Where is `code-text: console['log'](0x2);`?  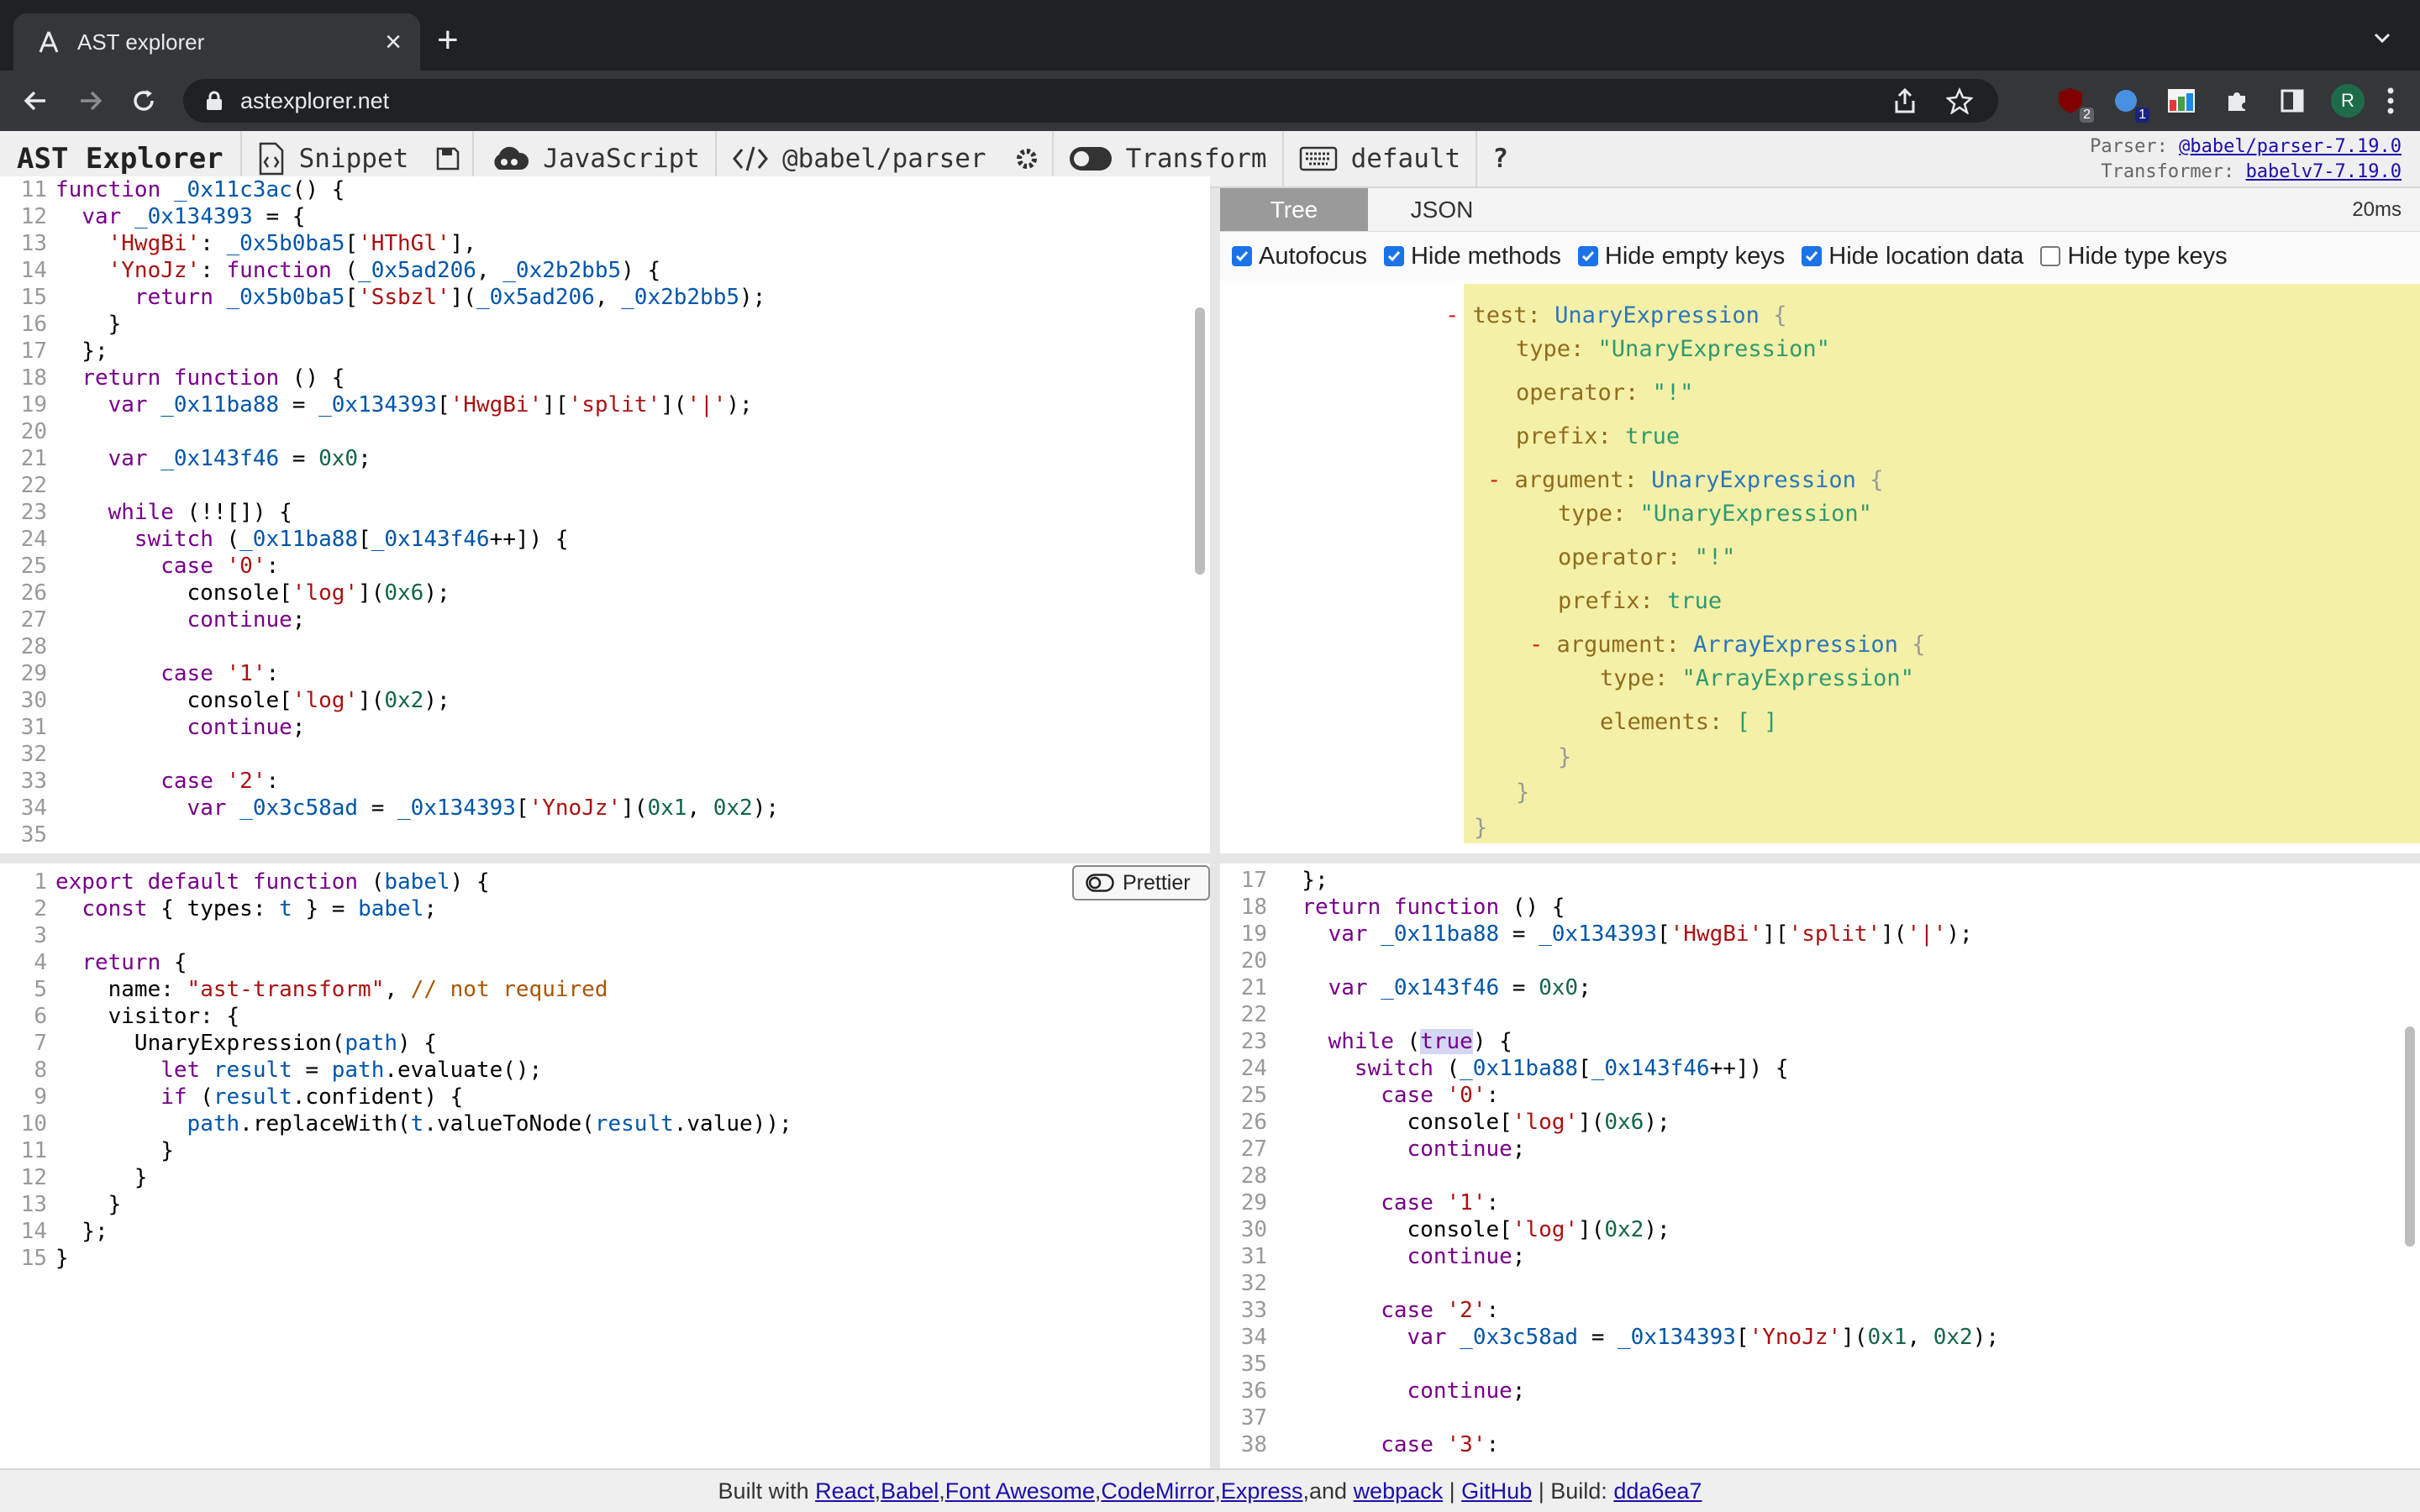 code-text: console['log'](0x2); is located at coordinates (253, 700).